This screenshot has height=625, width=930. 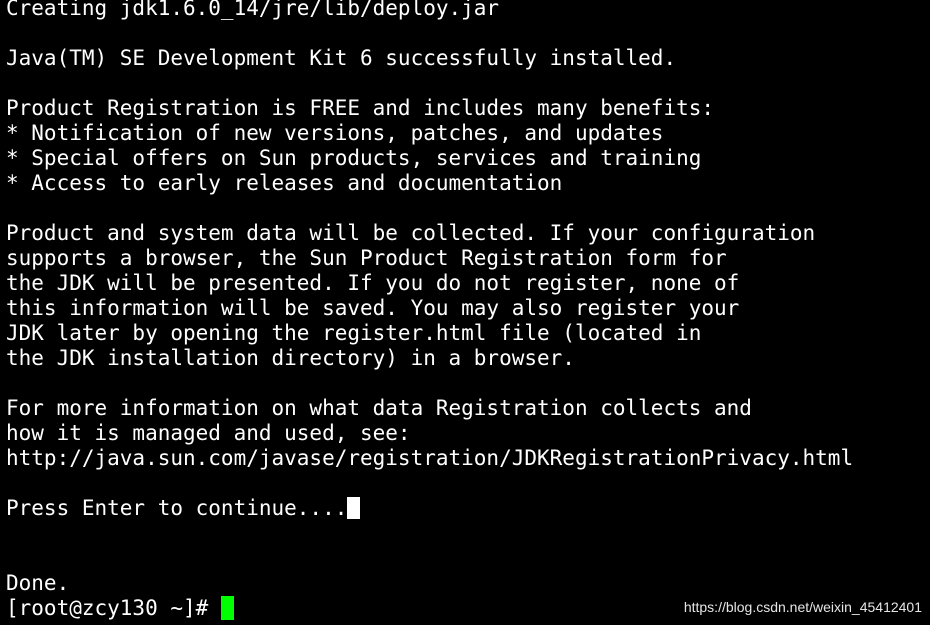 What do you see at coordinates (253, 10) in the screenshot?
I see `terminal-line-creating-jar: Creating jdk1.6.0_14/jre/lib/deploy.jar` at bounding box center [253, 10].